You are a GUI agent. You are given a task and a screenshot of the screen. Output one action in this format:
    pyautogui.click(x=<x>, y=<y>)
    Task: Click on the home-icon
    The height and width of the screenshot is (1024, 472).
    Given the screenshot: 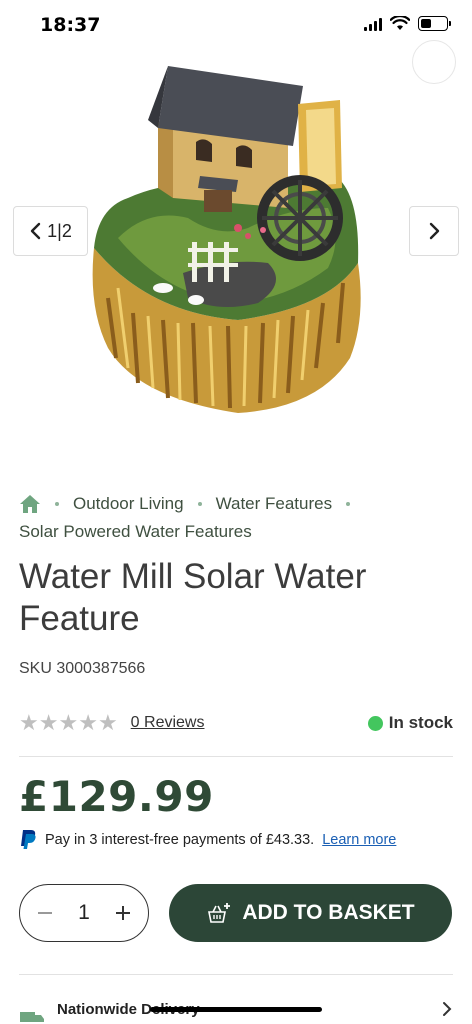 What is the action you would take?
    pyautogui.click(x=30, y=504)
    